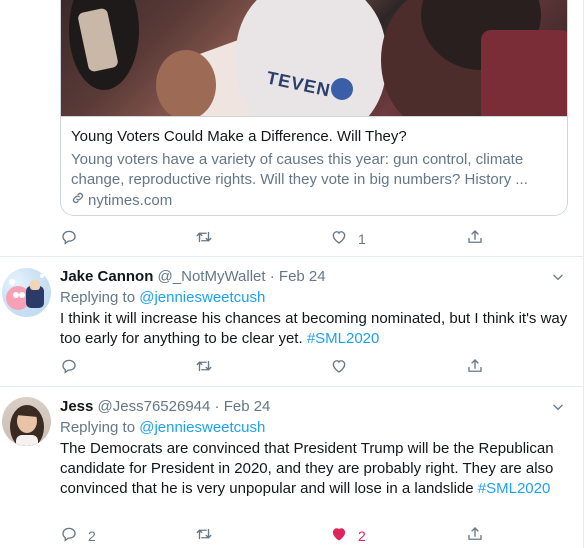 This screenshot has width=587, height=548. I want to click on like-button: 1, so click(348, 238).